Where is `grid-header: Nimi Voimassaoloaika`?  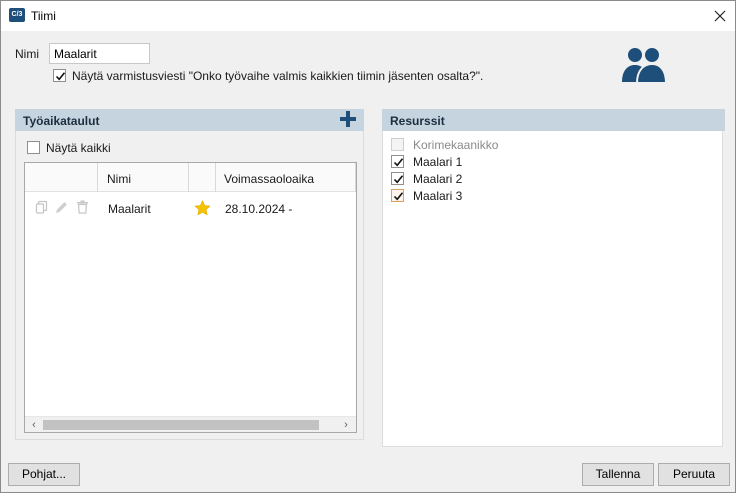
grid-header: Nimi Voimassaoloaika is located at coordinates (190, 177).